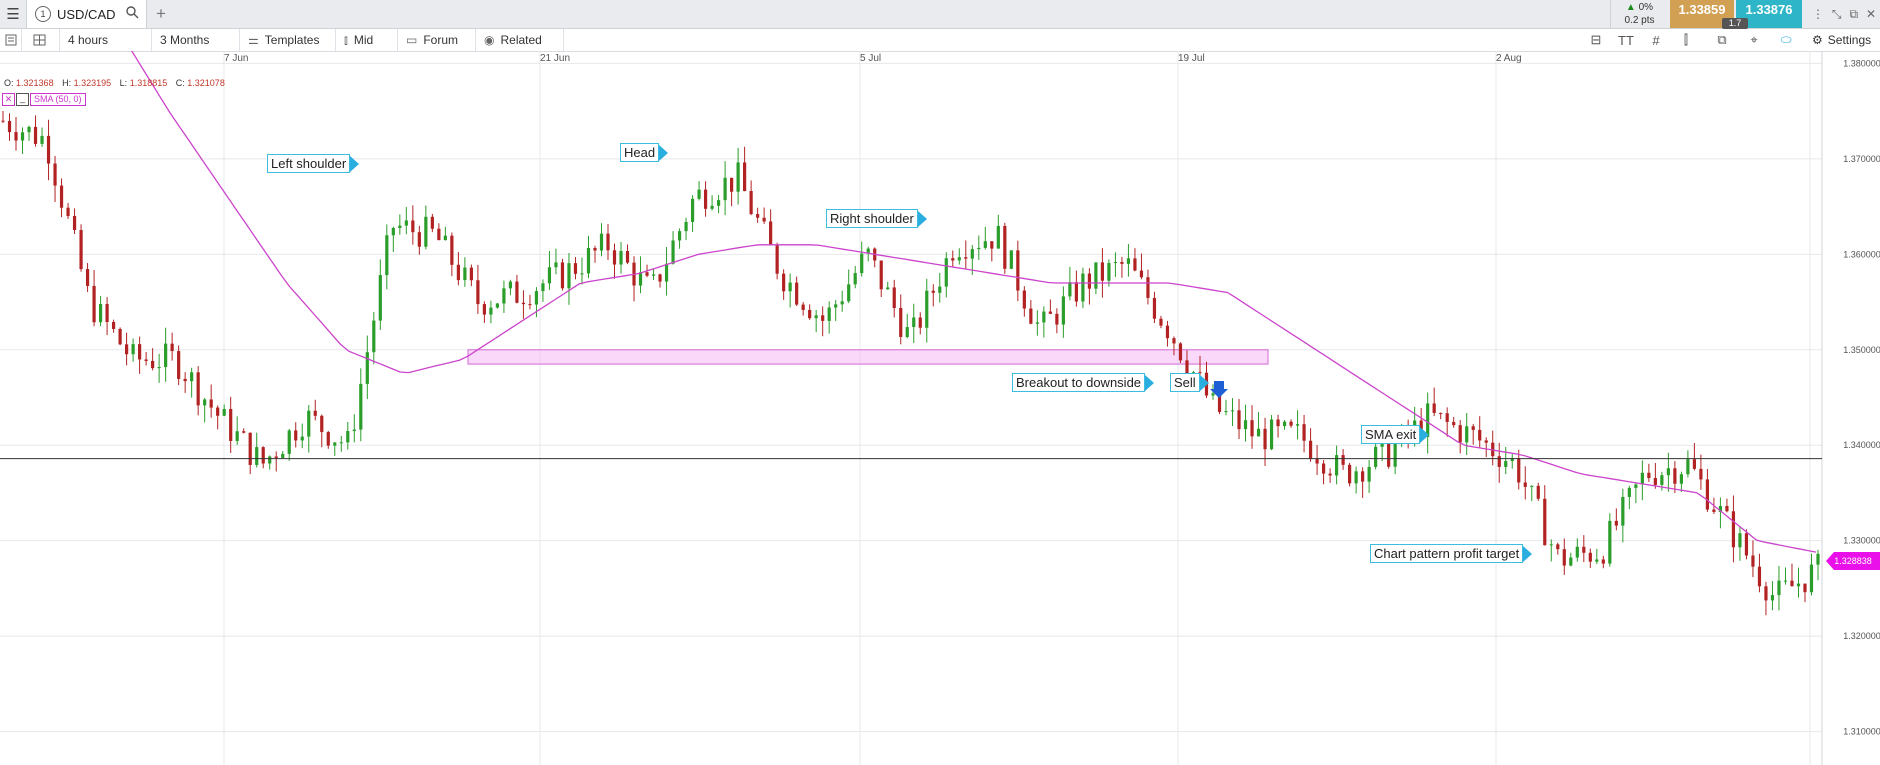  Describe the element at coordinates (288, 40) in the screenshot. I see `templates-button: ⚌ Templates` at that location.